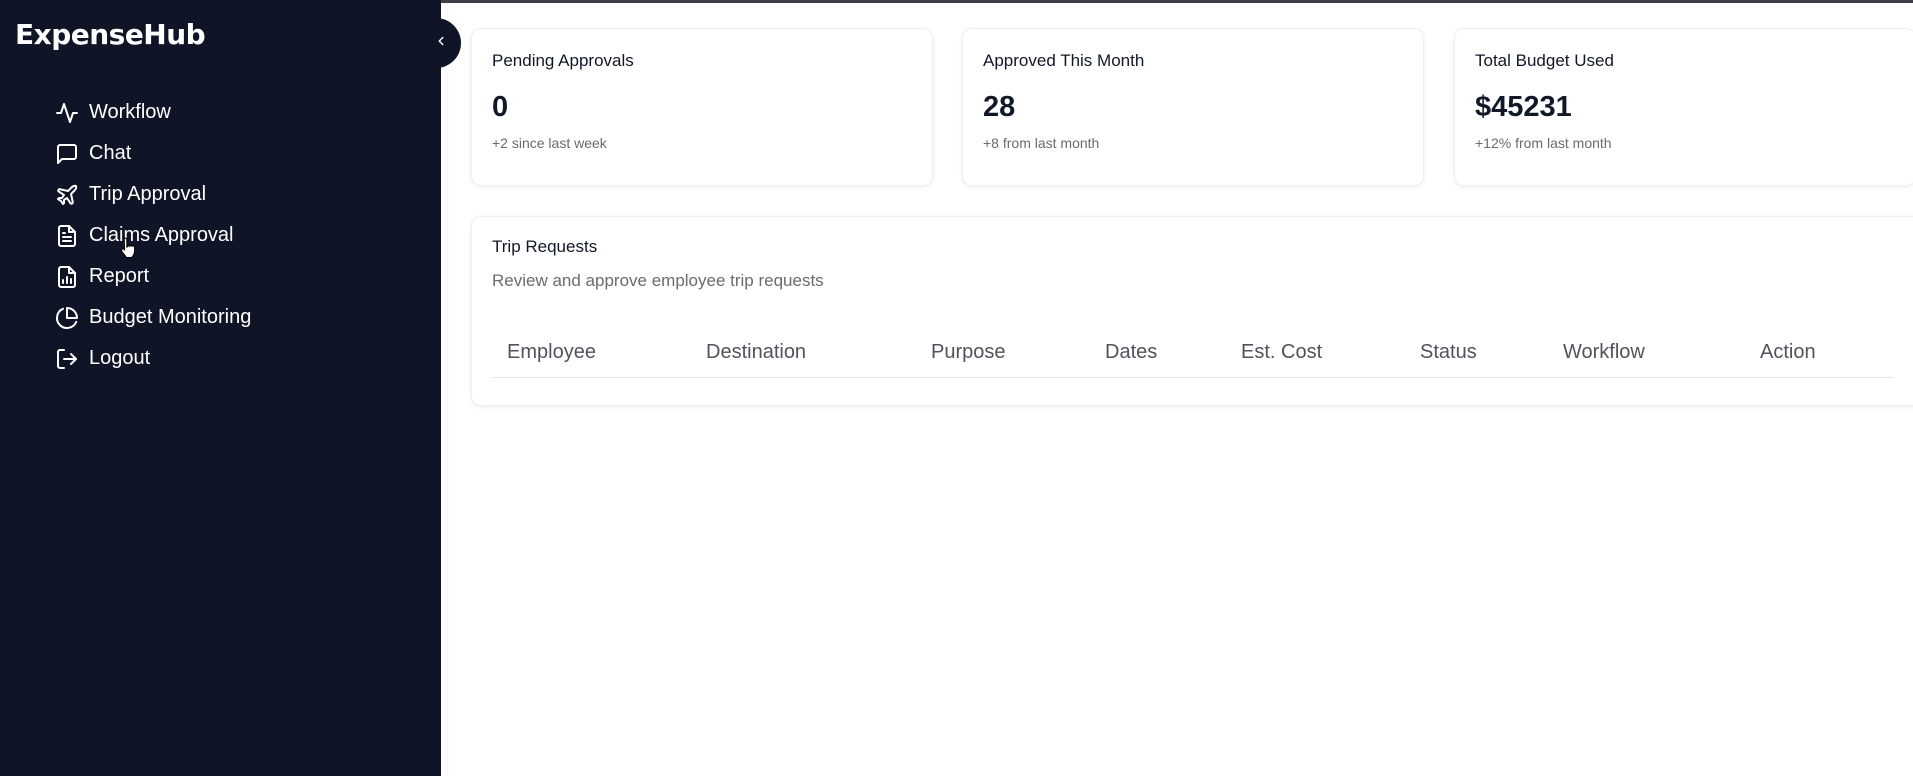  Describe the element at coordinates (119, 276) in the screenshot. I see `sidebar-item-label: Report` at that location.